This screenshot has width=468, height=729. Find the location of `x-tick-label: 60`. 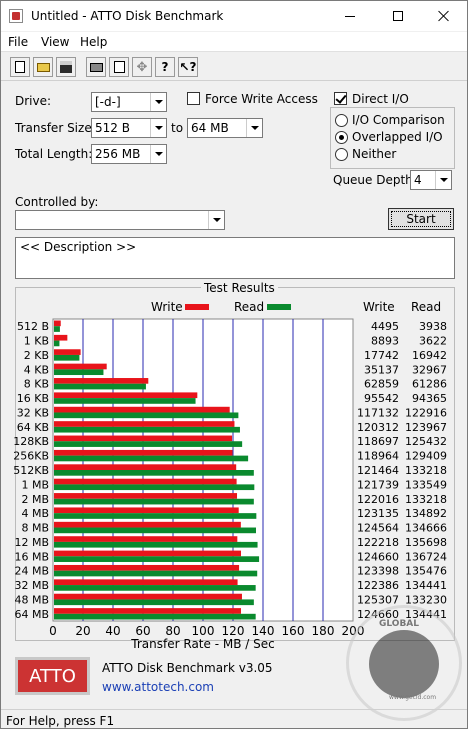

x-tick-label: 60 is located at coordinates (142, 631).